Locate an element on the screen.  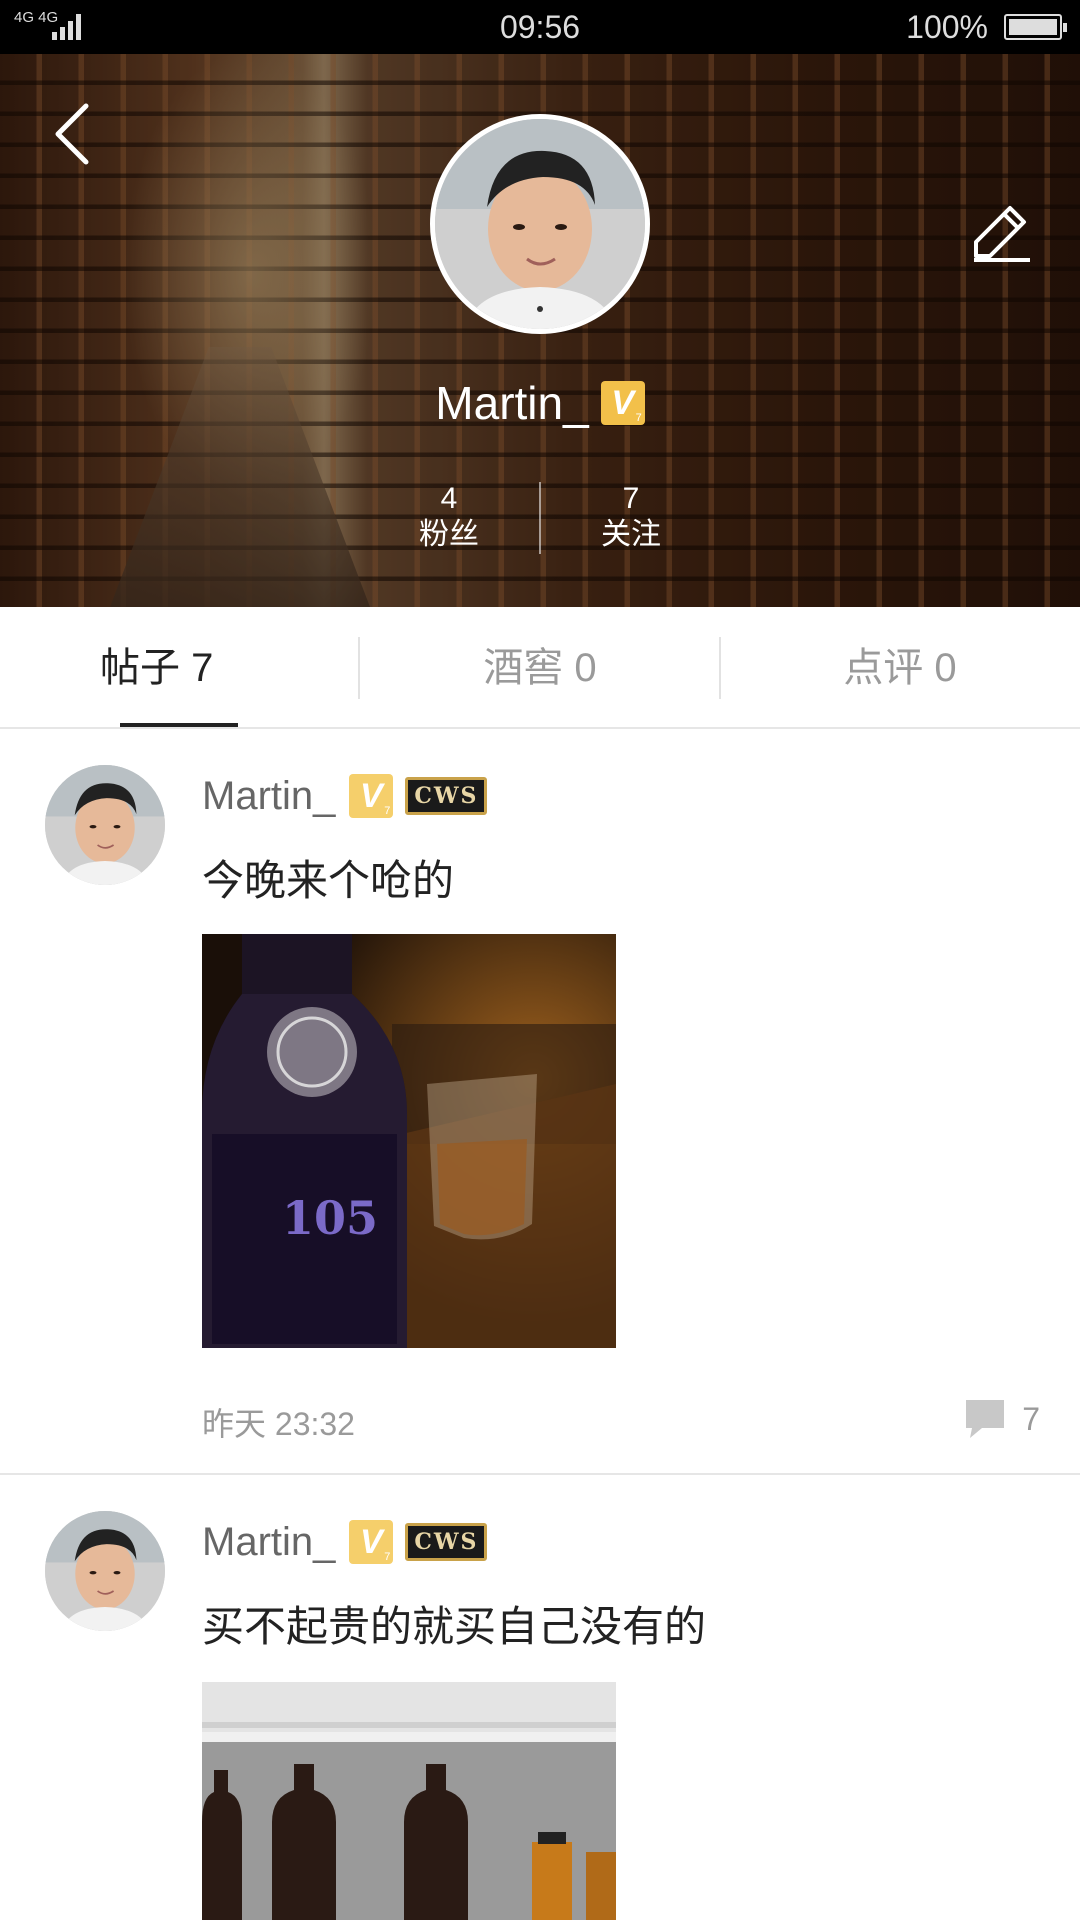
comment-button: 7 is located at coordinates (1002, 1419).